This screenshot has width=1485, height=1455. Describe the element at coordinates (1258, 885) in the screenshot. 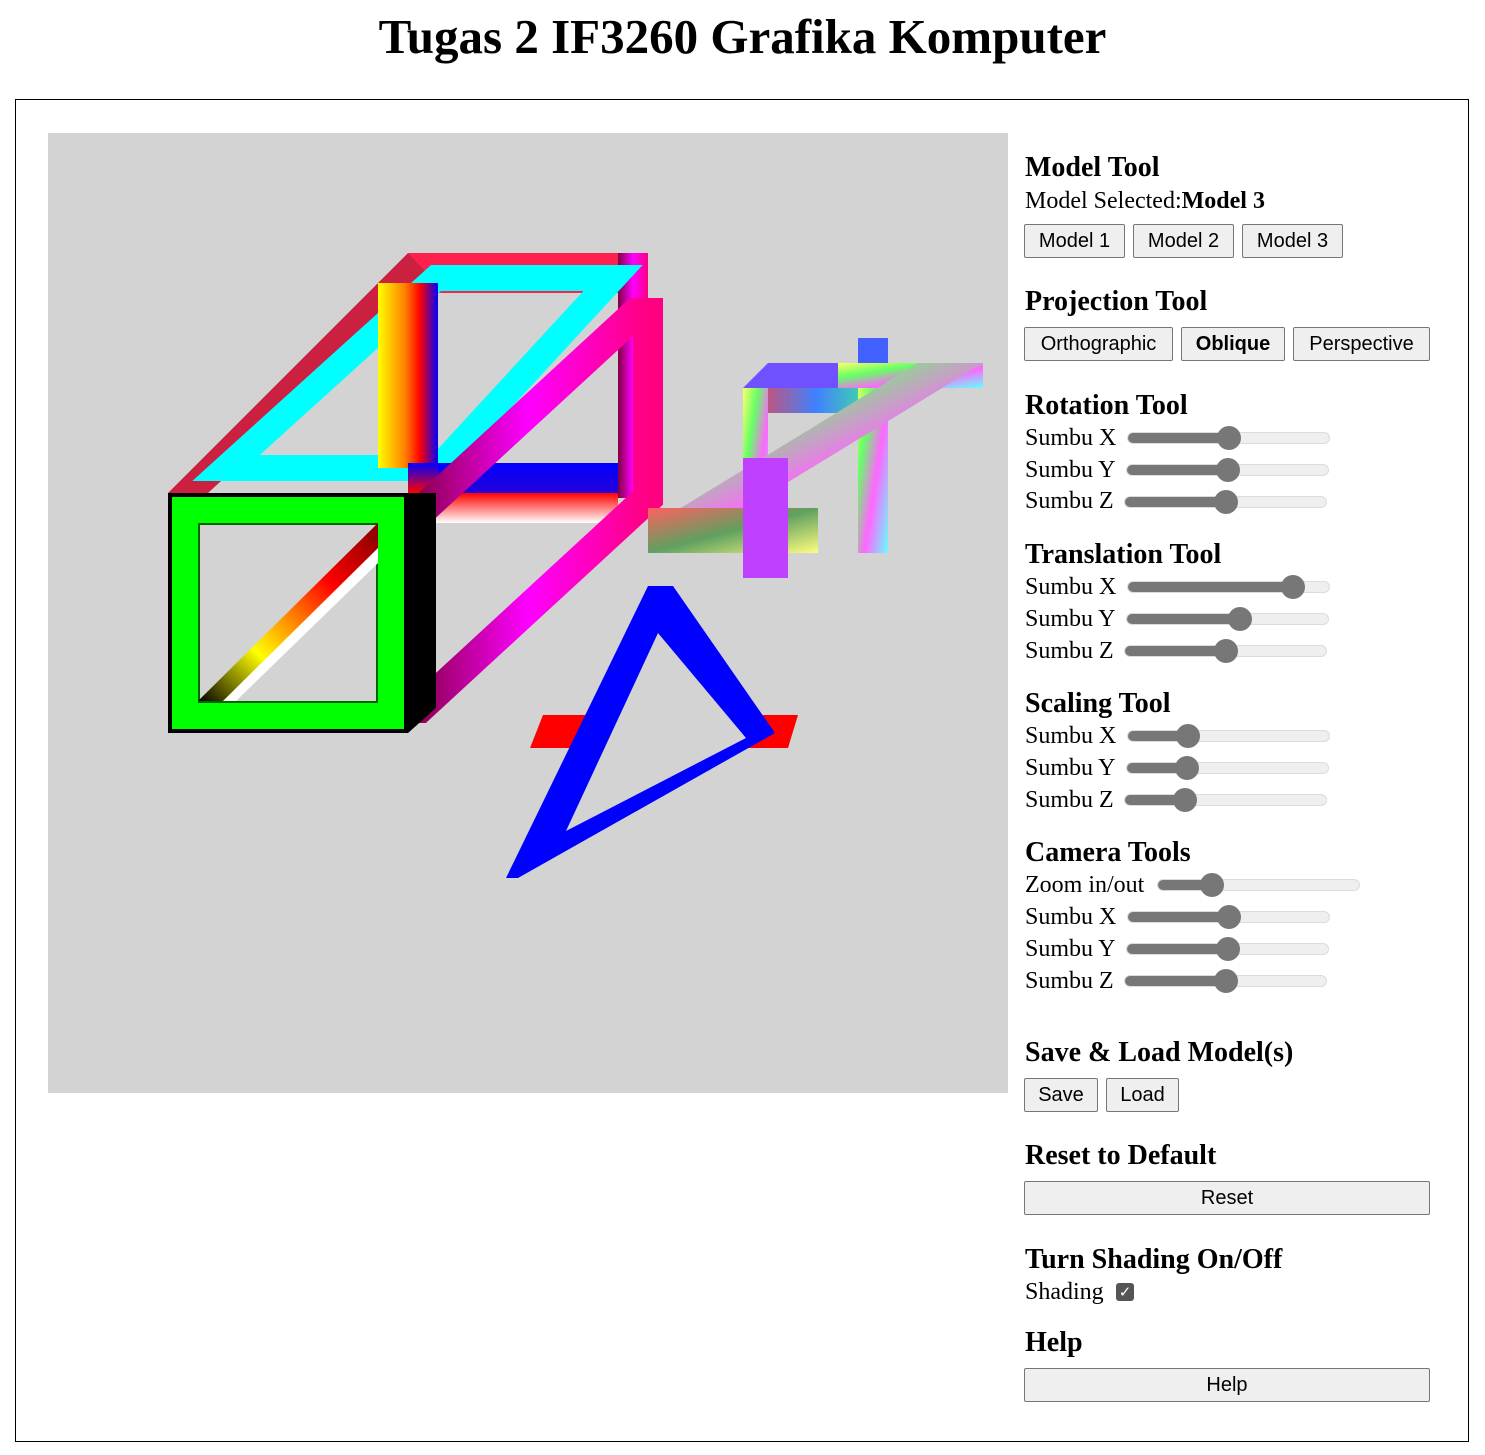

I see `camera-zoom-slider` at that location.